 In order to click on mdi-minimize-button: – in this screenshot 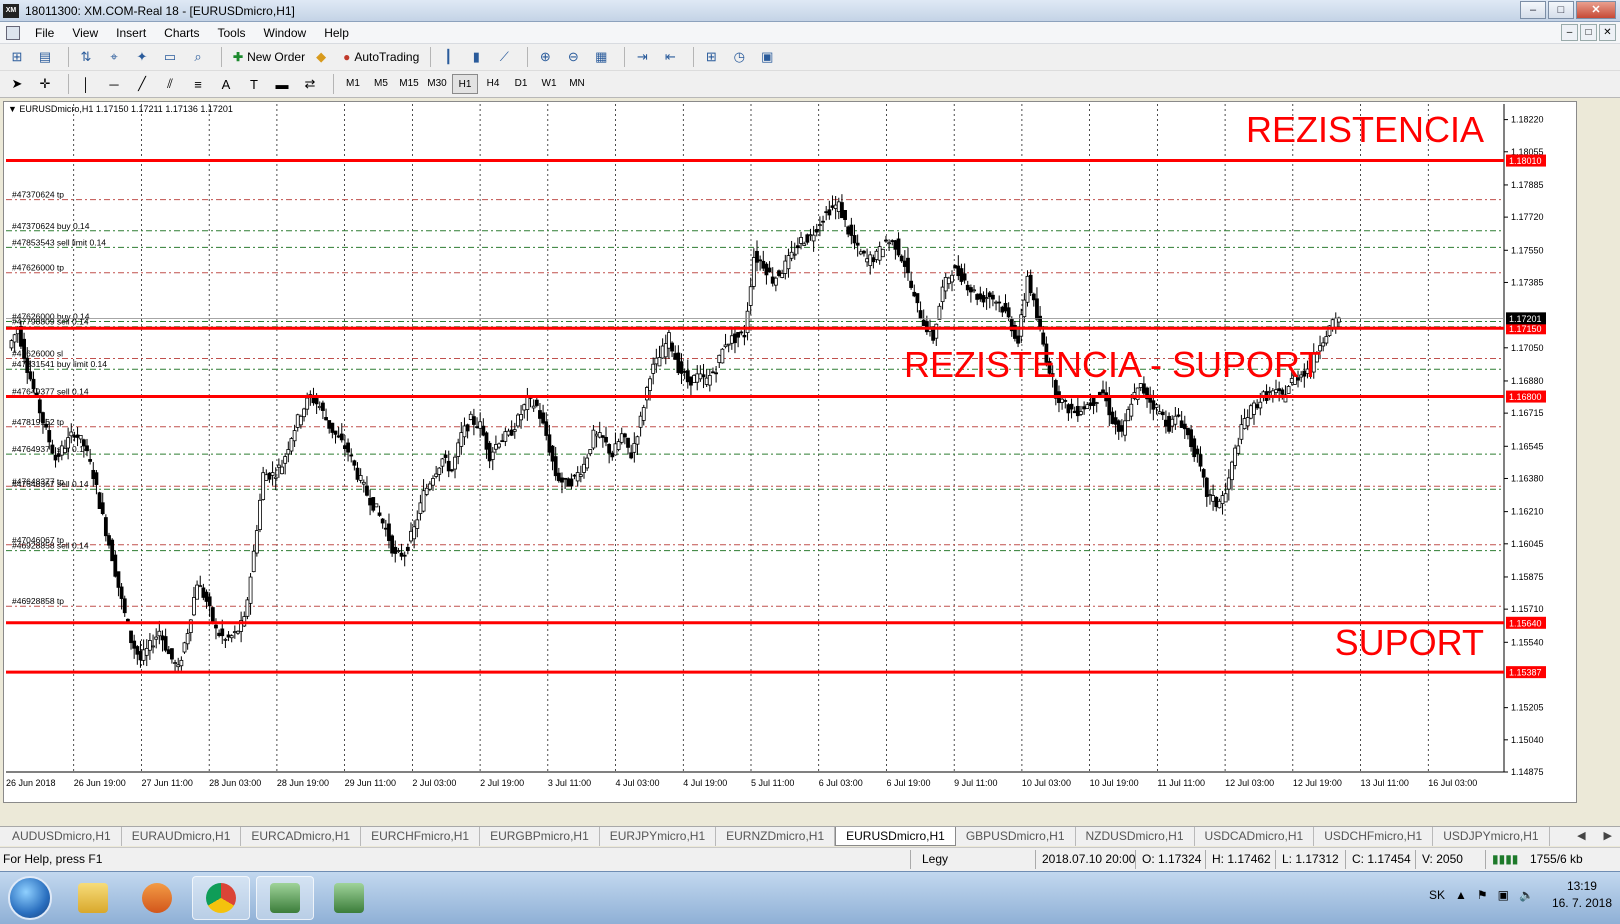, I will do `click(1569, 32)`.